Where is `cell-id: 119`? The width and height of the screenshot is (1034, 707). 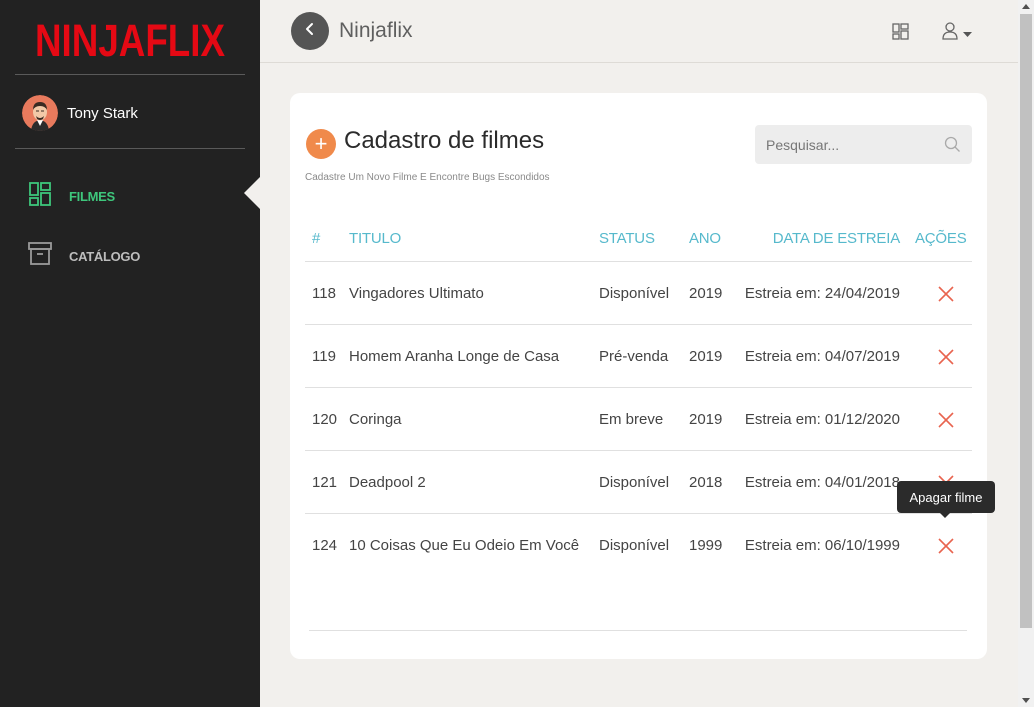
cell-id: 119 is located at coordinates (324, 356).